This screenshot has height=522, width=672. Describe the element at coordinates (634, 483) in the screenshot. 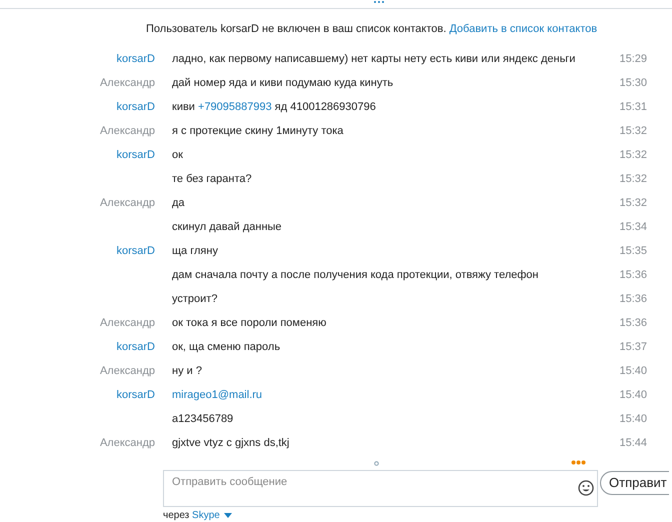

I see `send-button: Отправит` at that location.